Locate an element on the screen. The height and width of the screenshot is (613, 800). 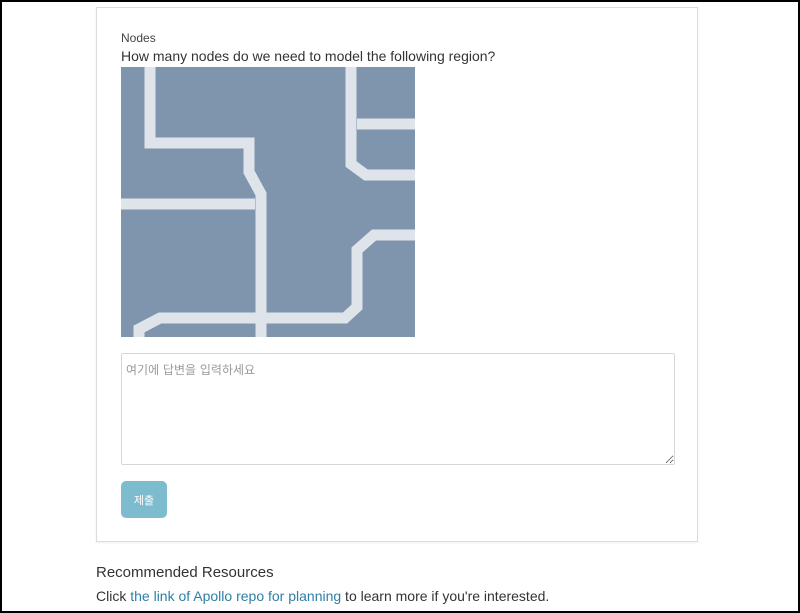
recommended-resources-heading: Recommended Resources is located at coordinates (185, 572).